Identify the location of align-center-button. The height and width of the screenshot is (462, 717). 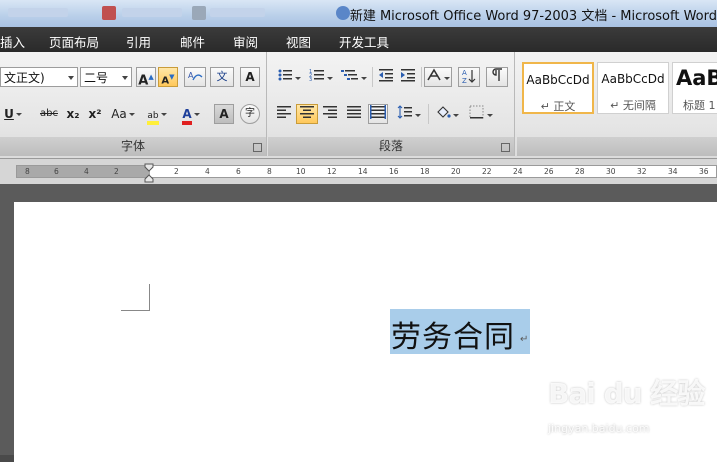
(307, 114).